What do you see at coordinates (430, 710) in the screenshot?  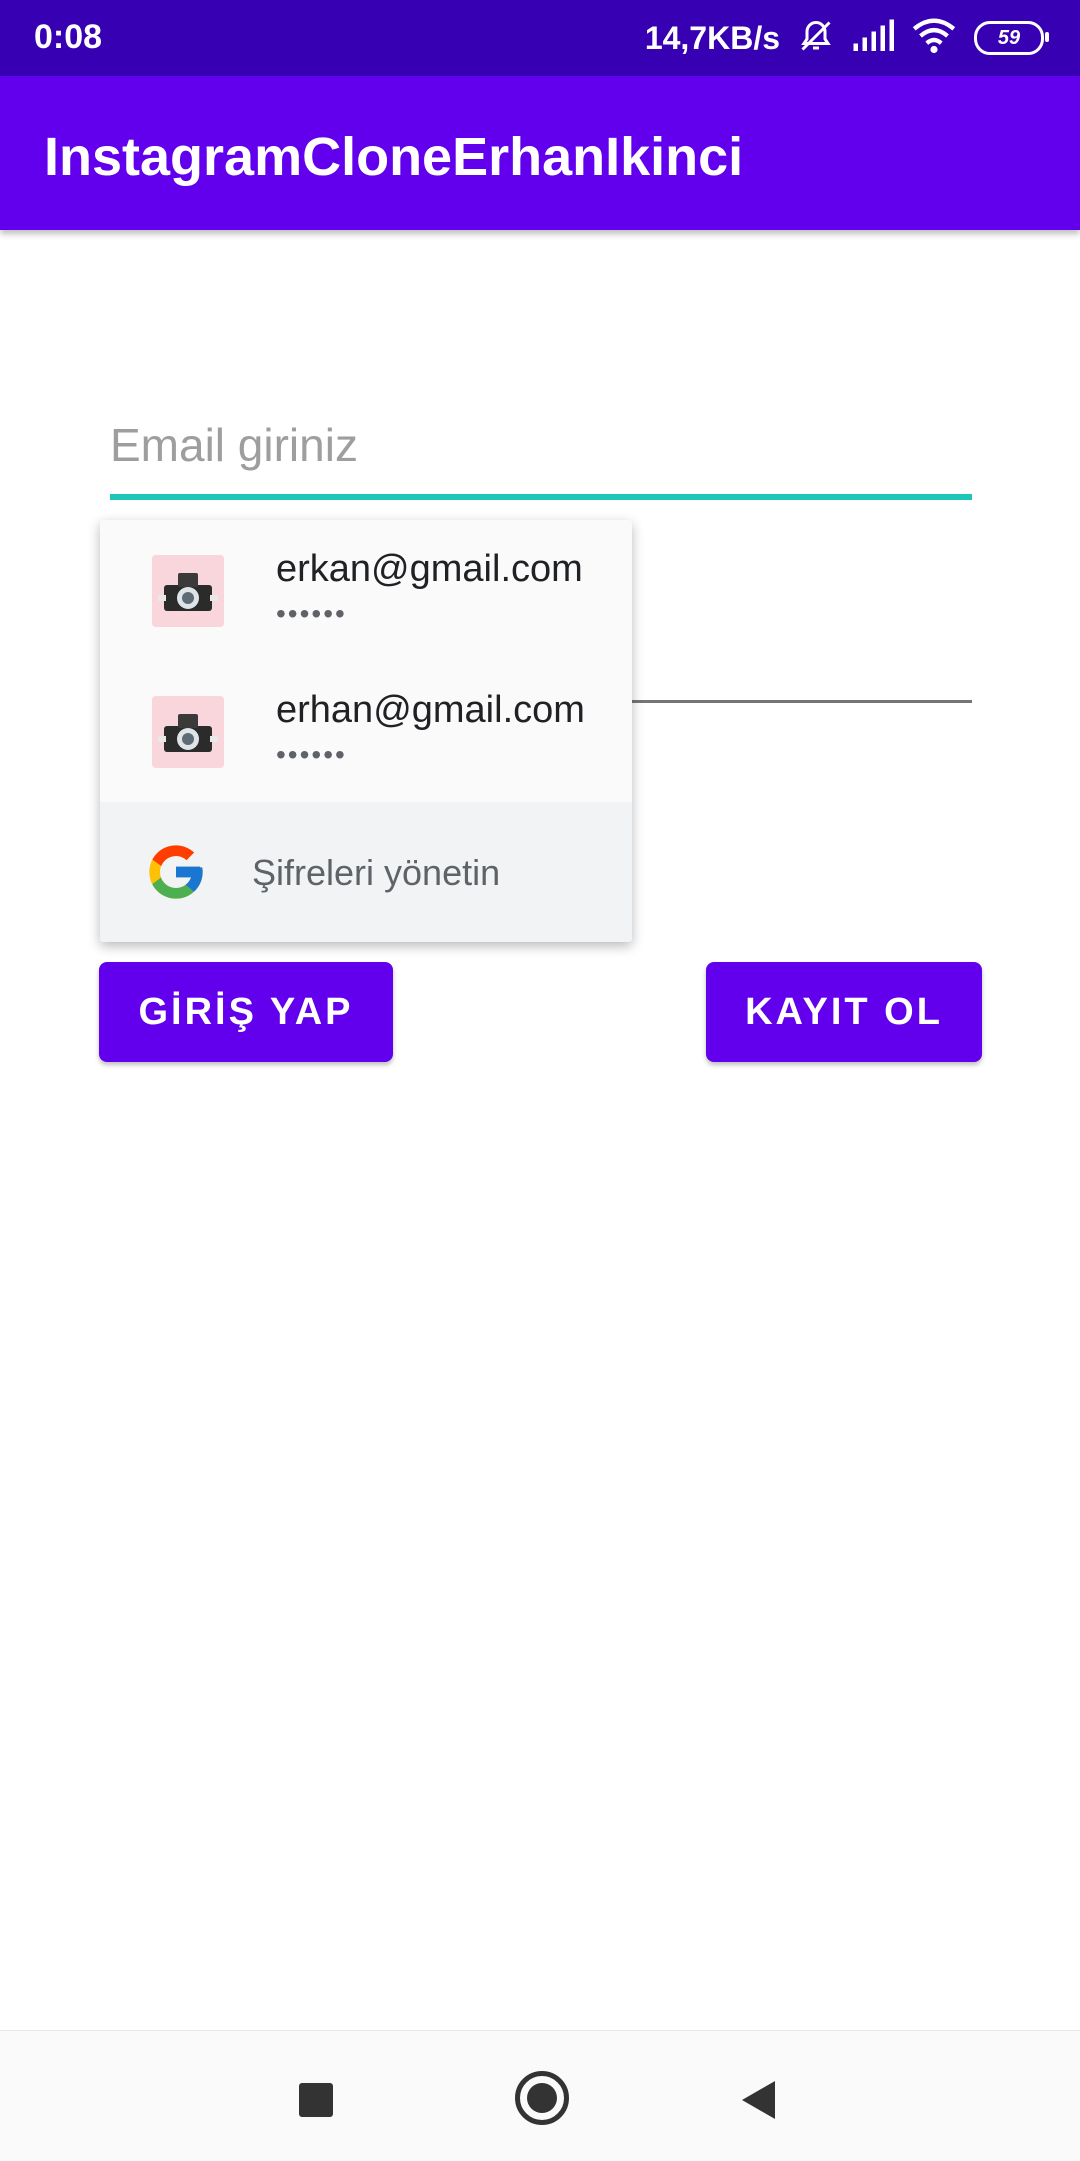 I see `account-email: erhan@gmail.com` at bounding box center [430, 710].